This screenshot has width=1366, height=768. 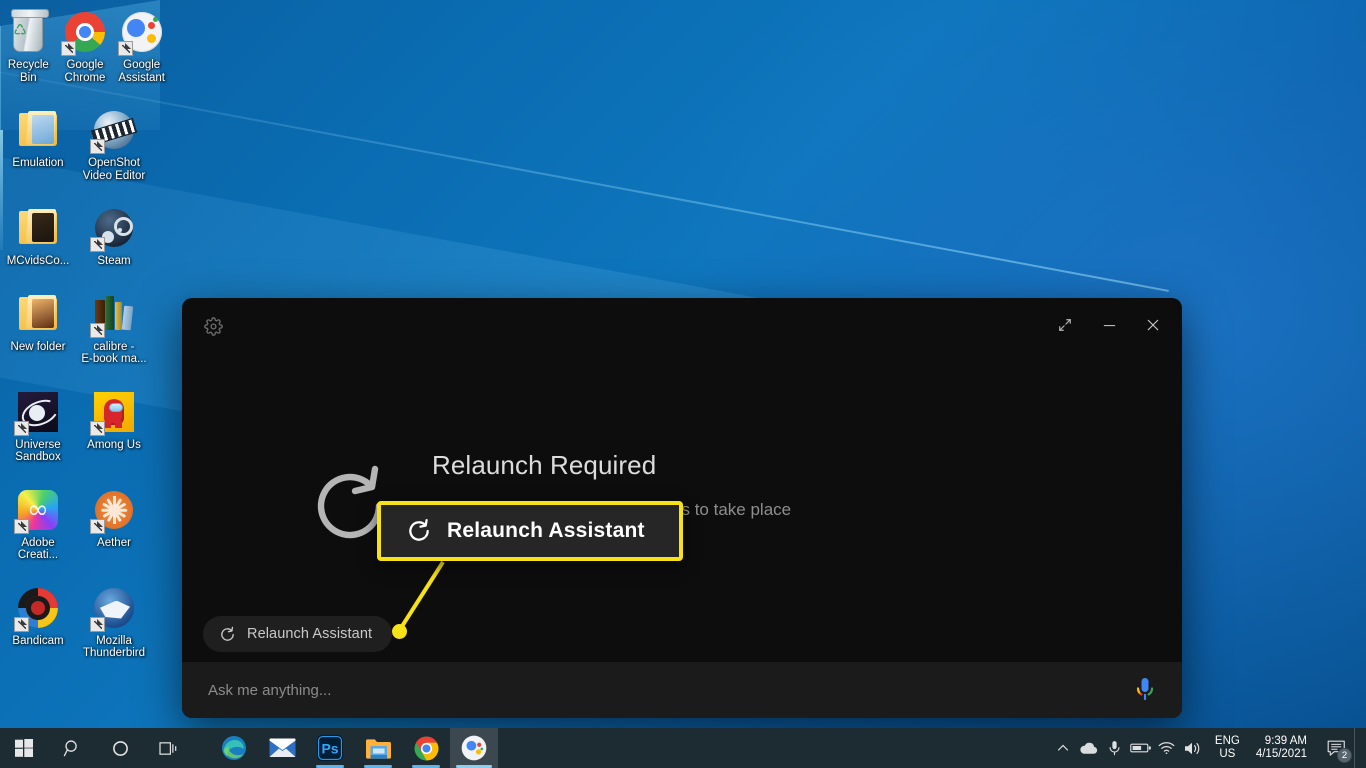 I want to click on desktop-icon-row: Emulation OpenShot Video Editor, so click(x=85, y=143).